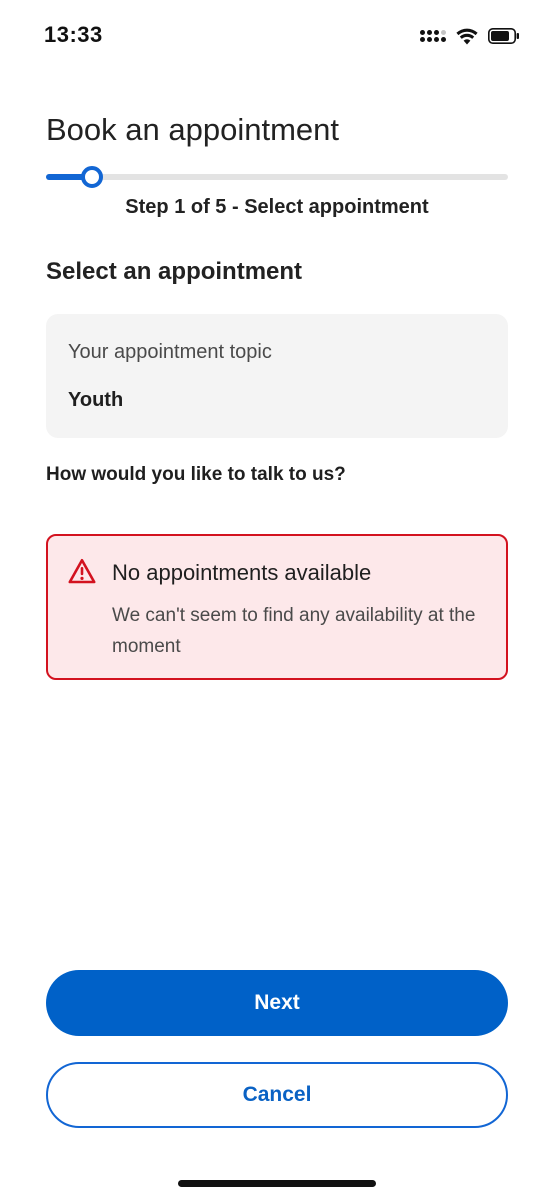 This screenshot has height=1200, width=554. What do you see at coordinates (174, 271) in the screenshot?
I see `section-title: Select an appointment` at bounding box center [174, 271].